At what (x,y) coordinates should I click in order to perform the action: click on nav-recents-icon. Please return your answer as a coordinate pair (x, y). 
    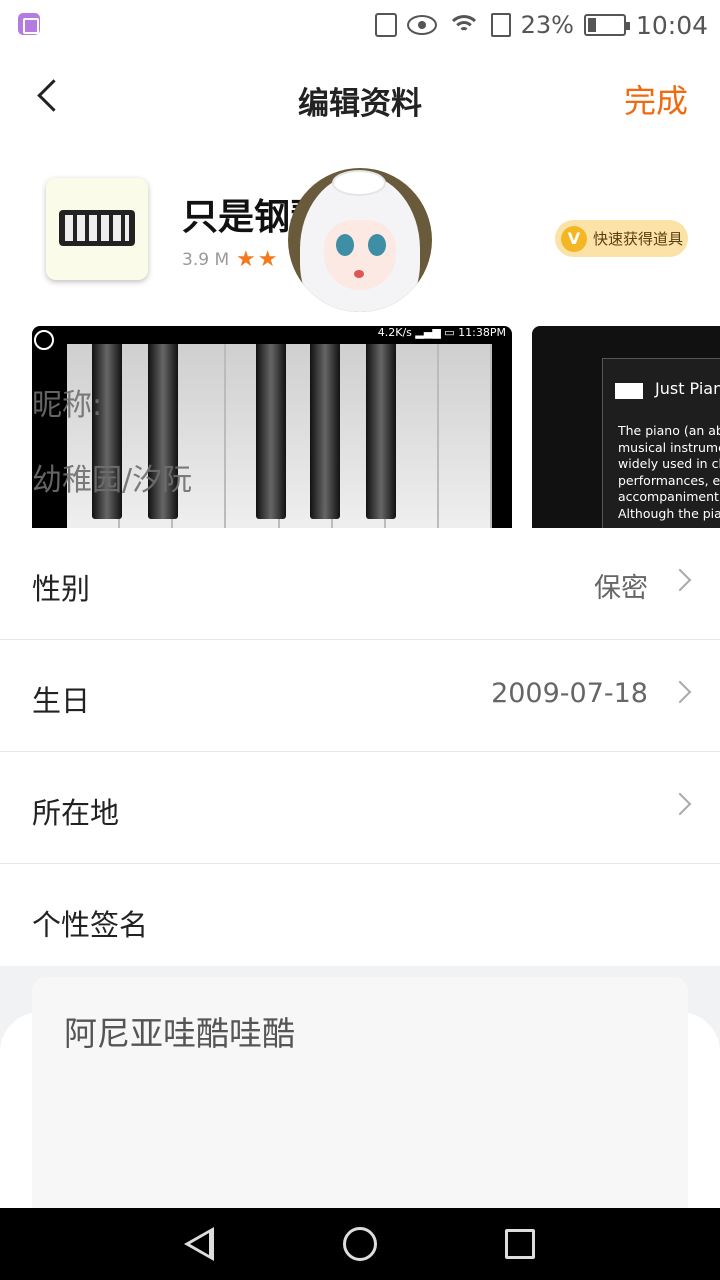
    Looking at the image, I should click on (520, 1244).